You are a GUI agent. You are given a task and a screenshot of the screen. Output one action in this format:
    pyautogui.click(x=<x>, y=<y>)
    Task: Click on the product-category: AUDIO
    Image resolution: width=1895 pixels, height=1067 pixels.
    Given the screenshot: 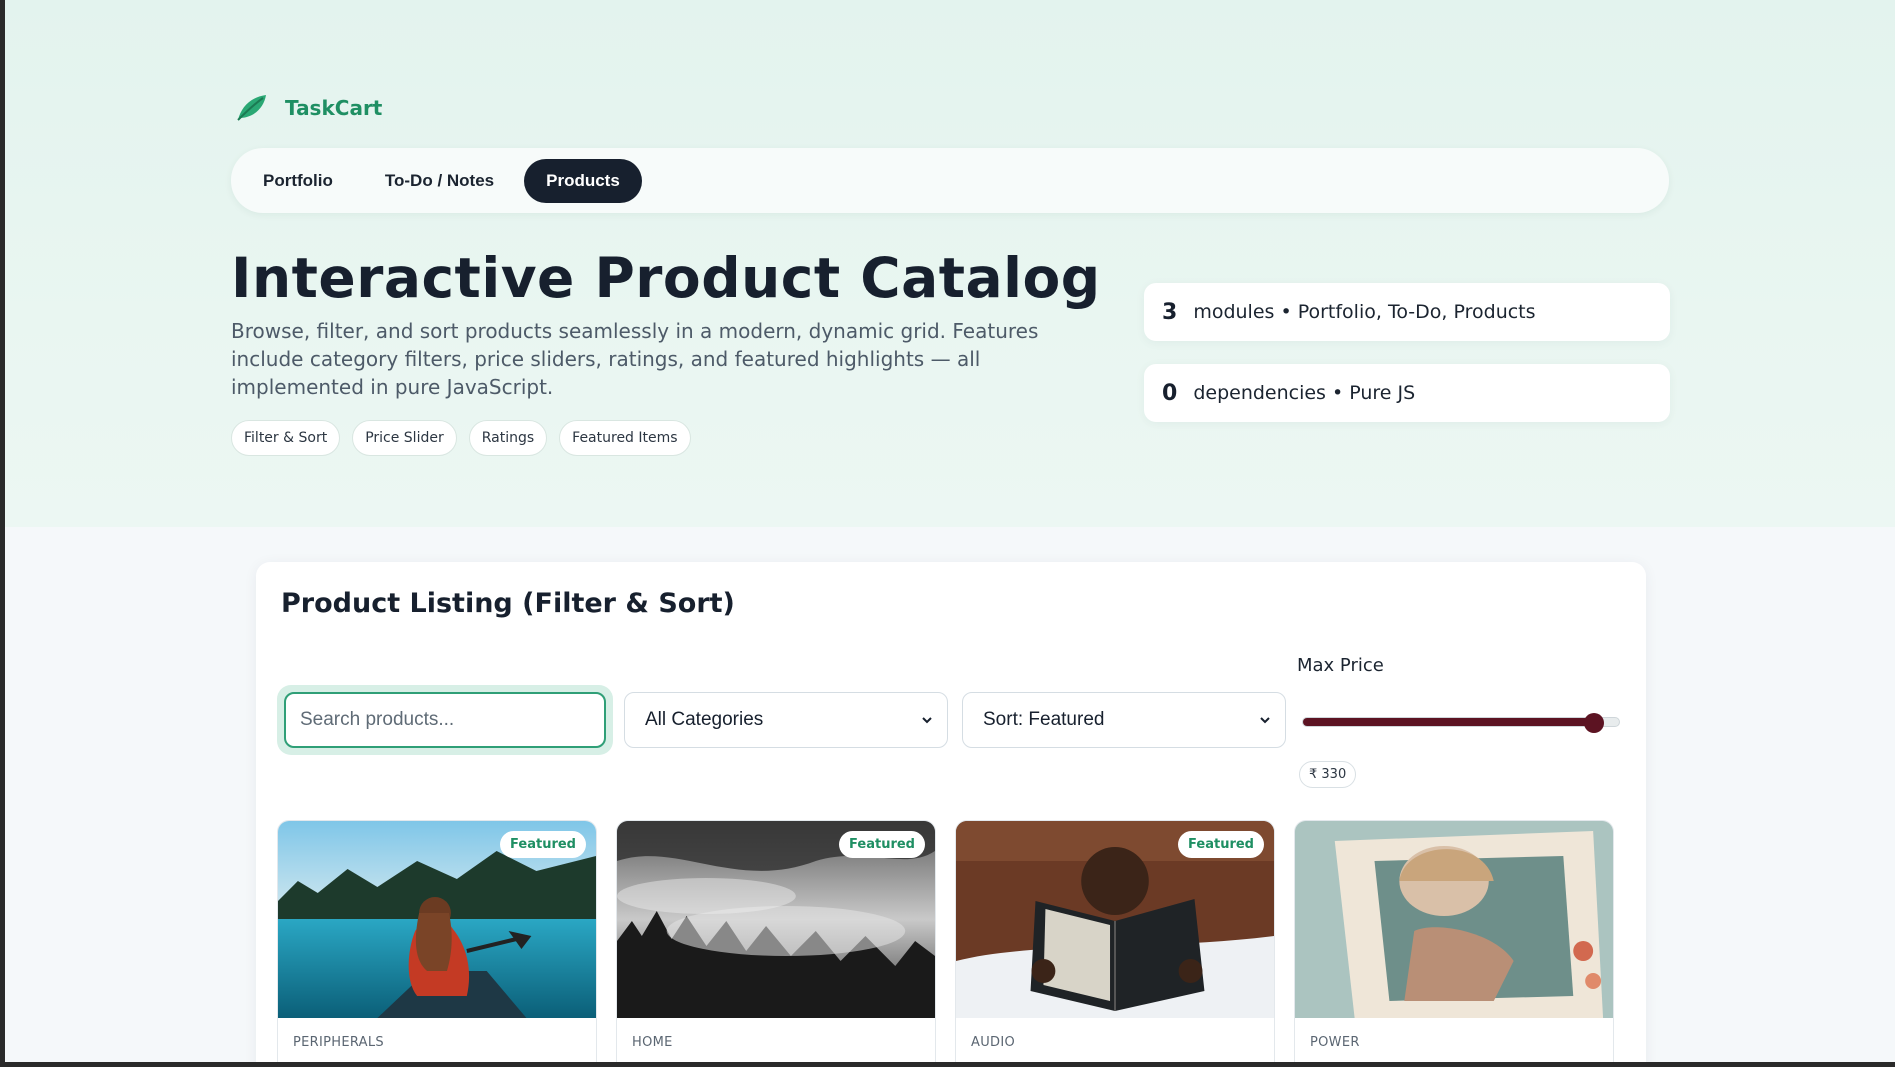 What is the action you would take?
    pyautogui.click(x=993, y=1042)
    